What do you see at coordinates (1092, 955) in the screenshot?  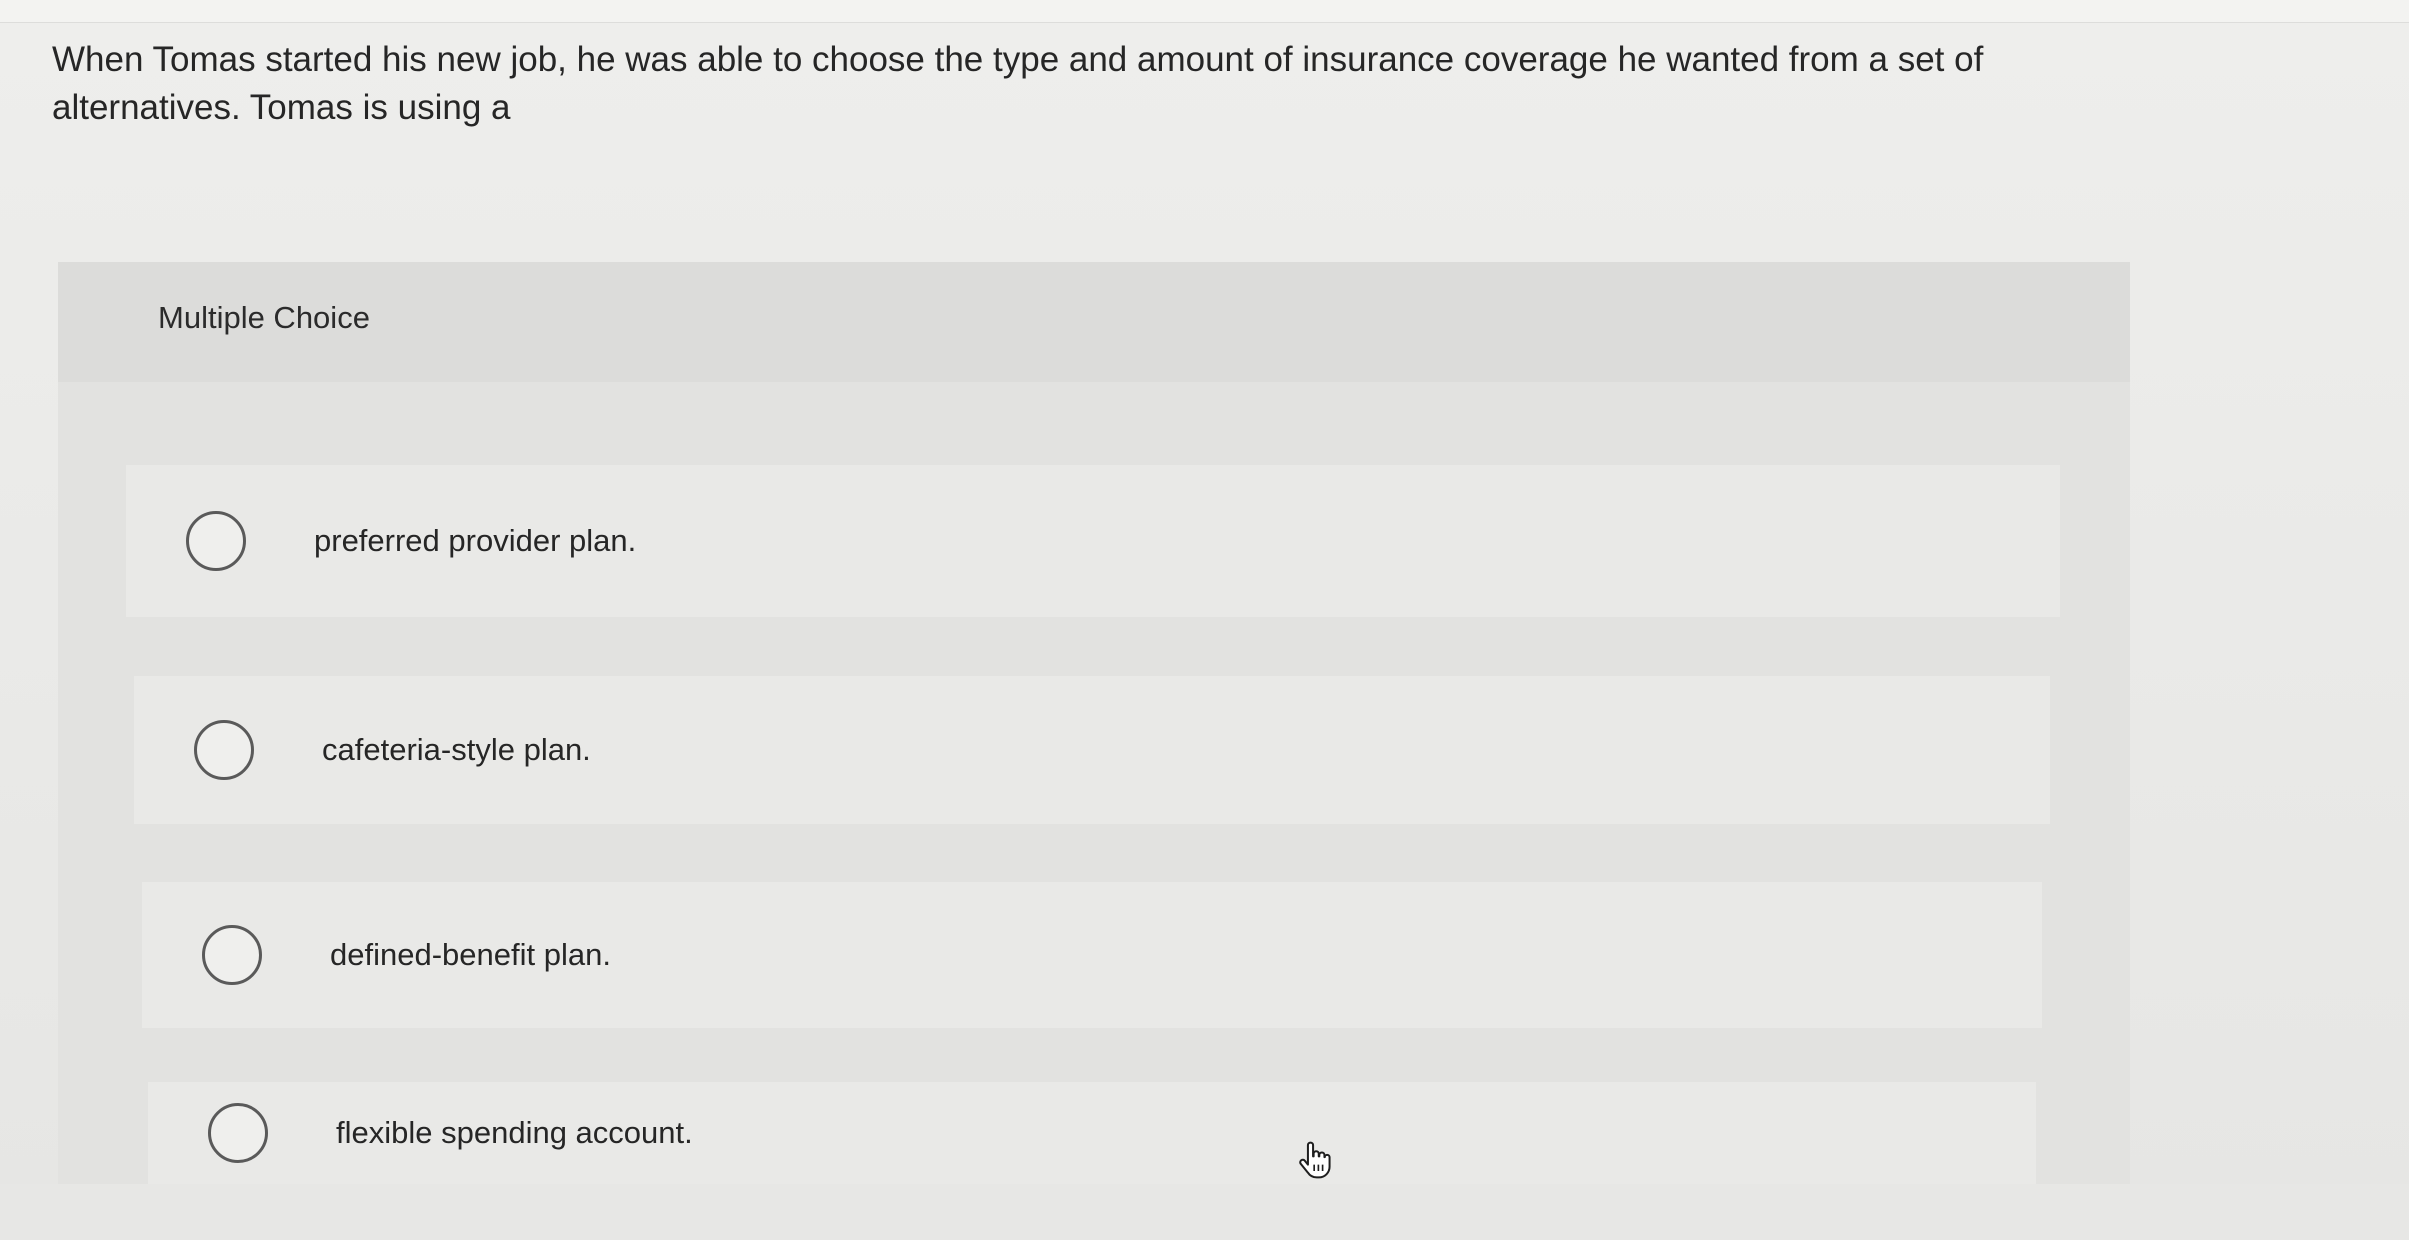 I see `option-3: defined-benefit plan.` at bounding box center [1092, 955].